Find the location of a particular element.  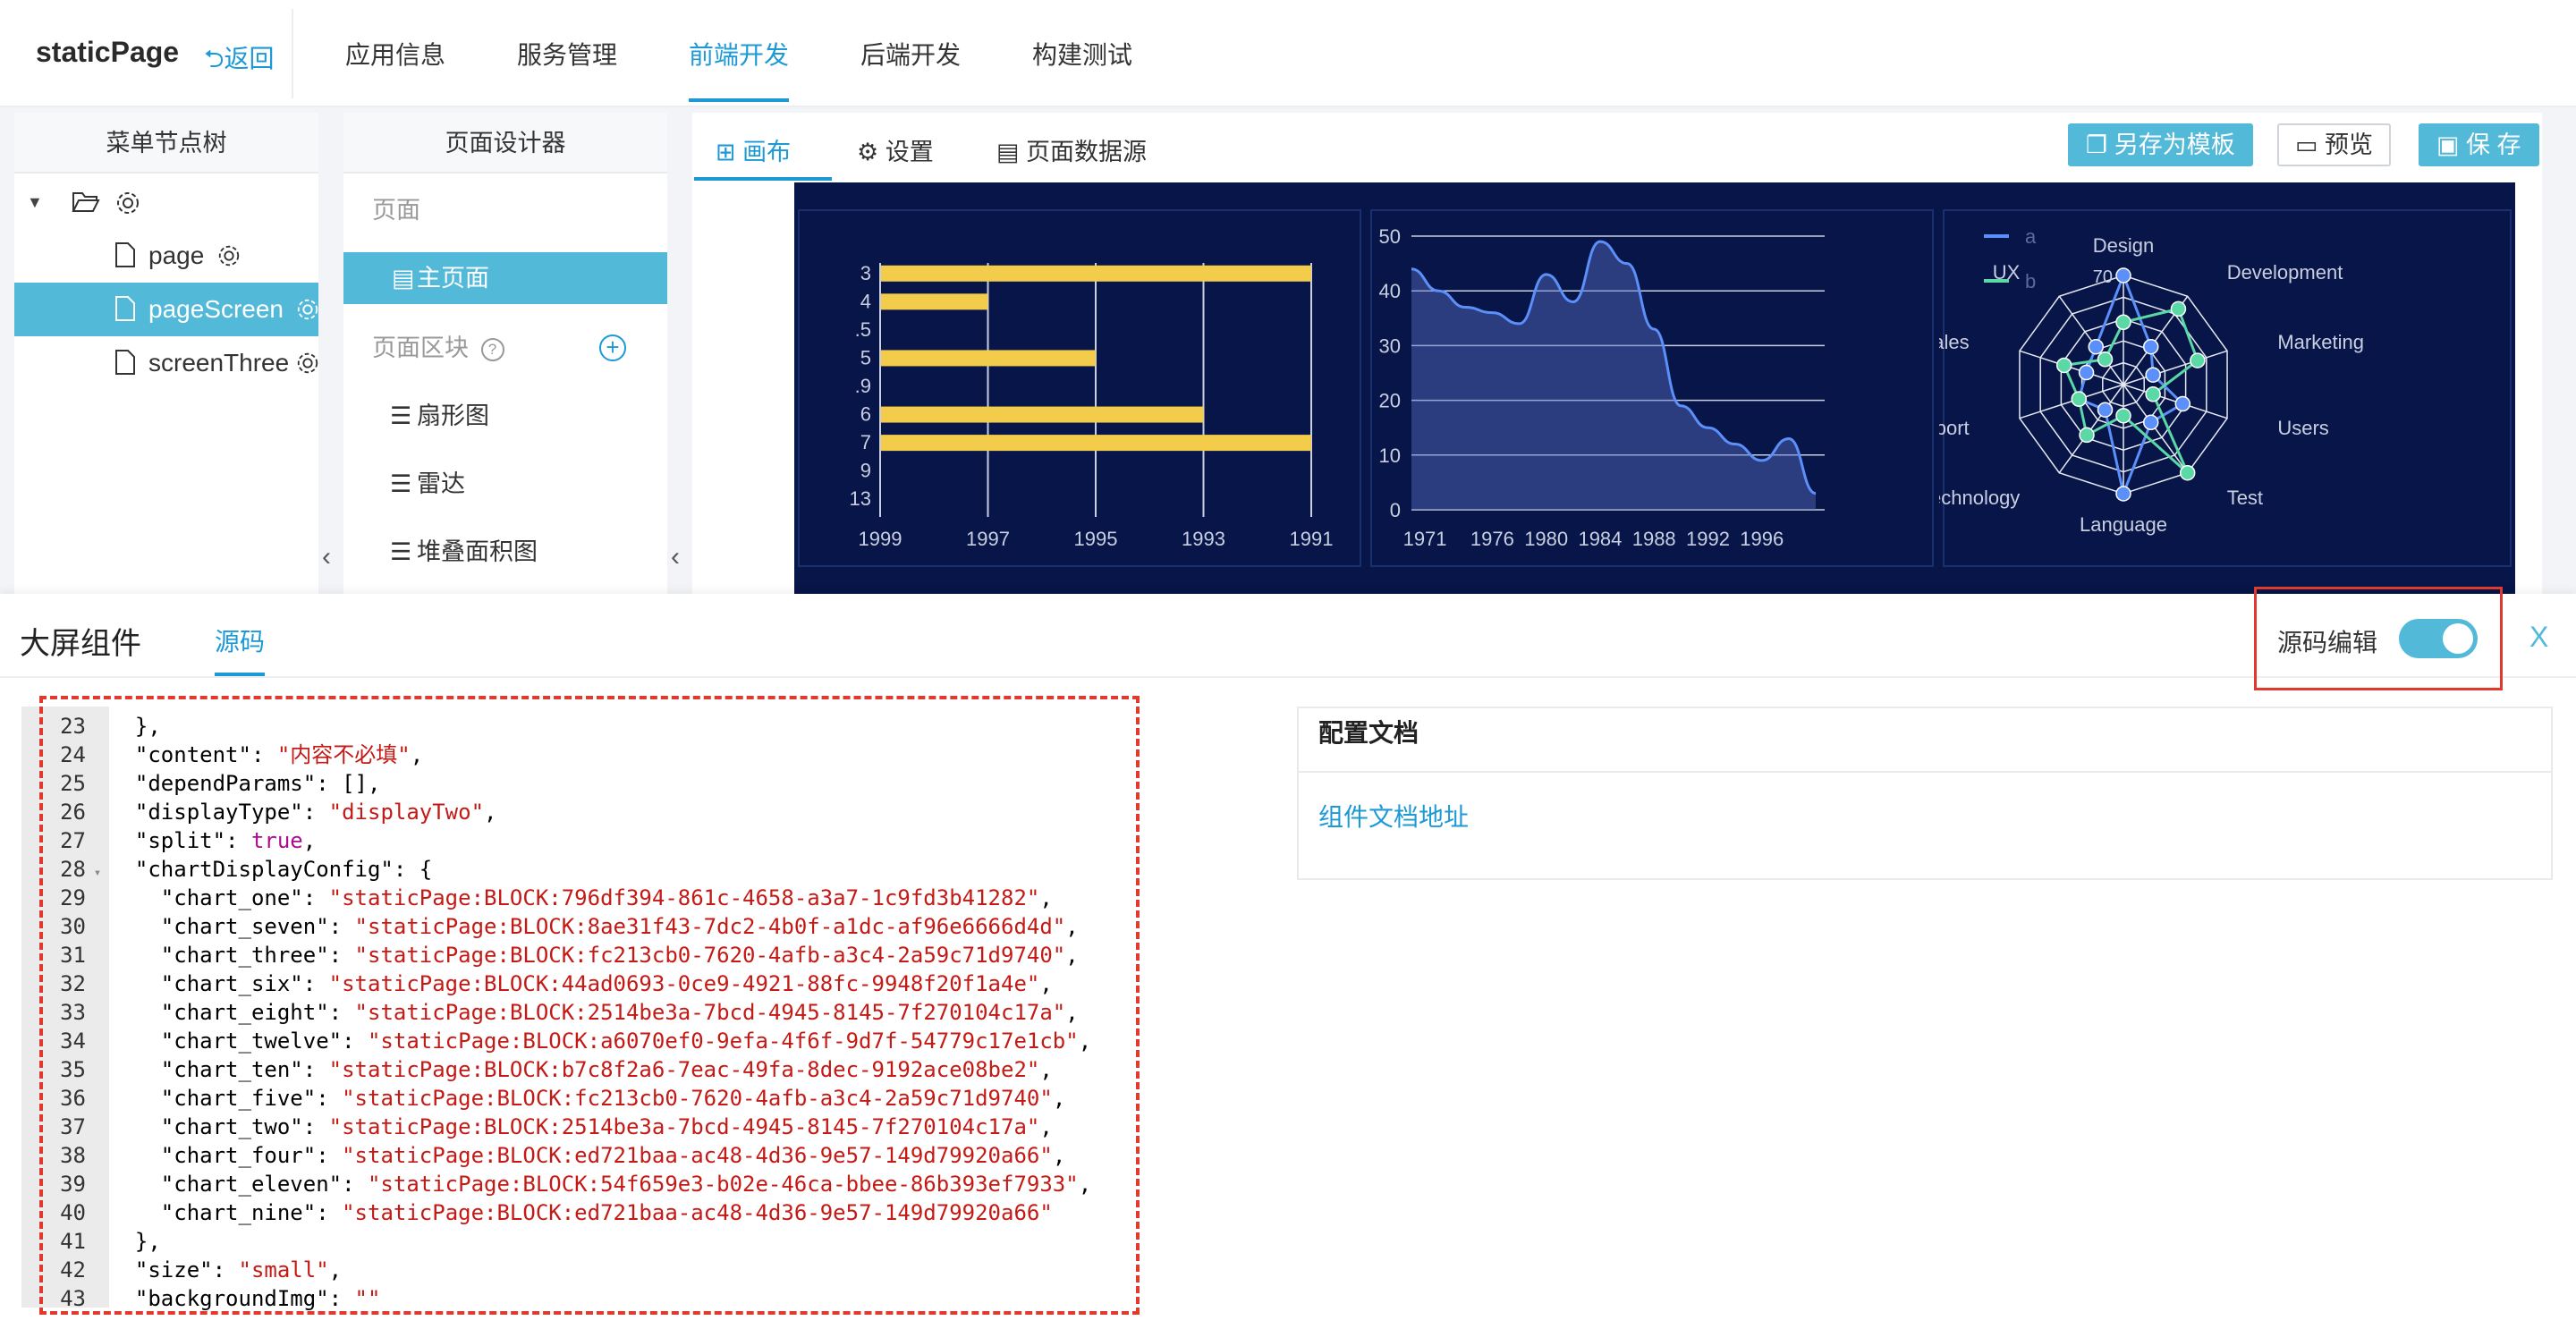

docs-divider is located at coordinates (1925, 772).